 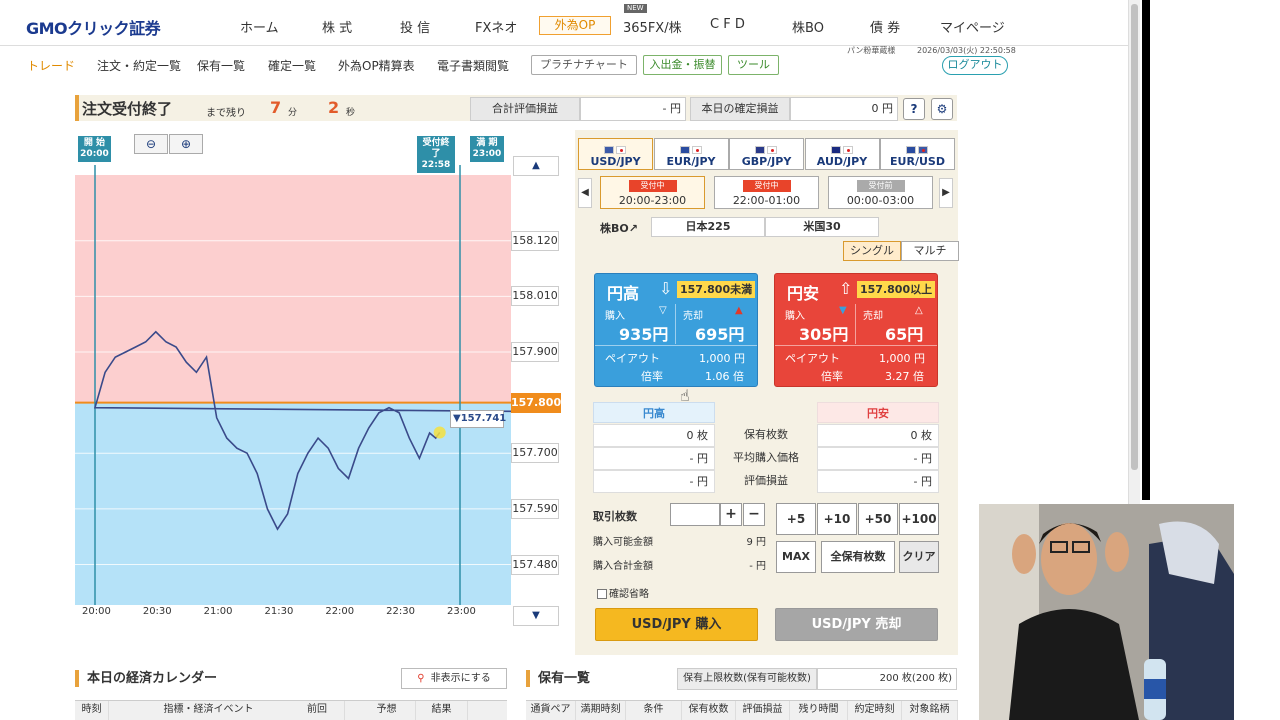 What do you see at coordinates (421, 678) in the screenshot?
I see `pin-icon: ⚲` at bounding box center [421, 678].